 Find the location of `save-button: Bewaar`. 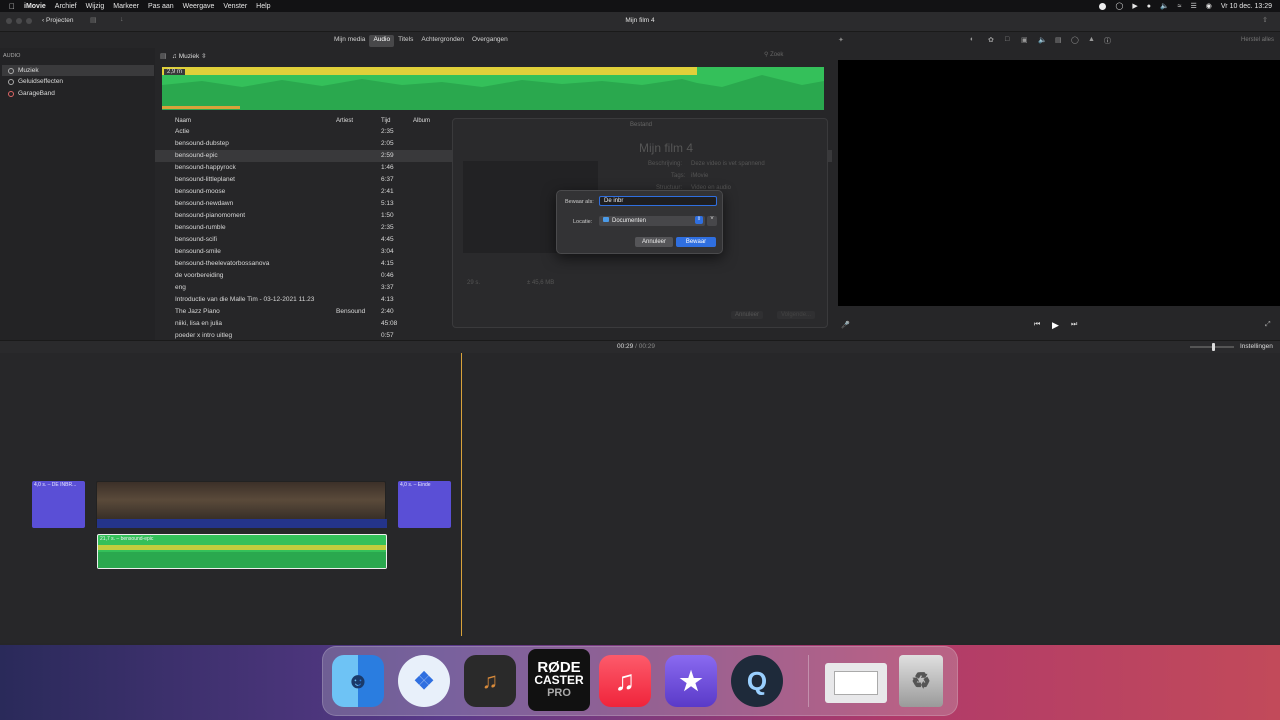

save-button: Bewaar is located at coordinates (696, 242).